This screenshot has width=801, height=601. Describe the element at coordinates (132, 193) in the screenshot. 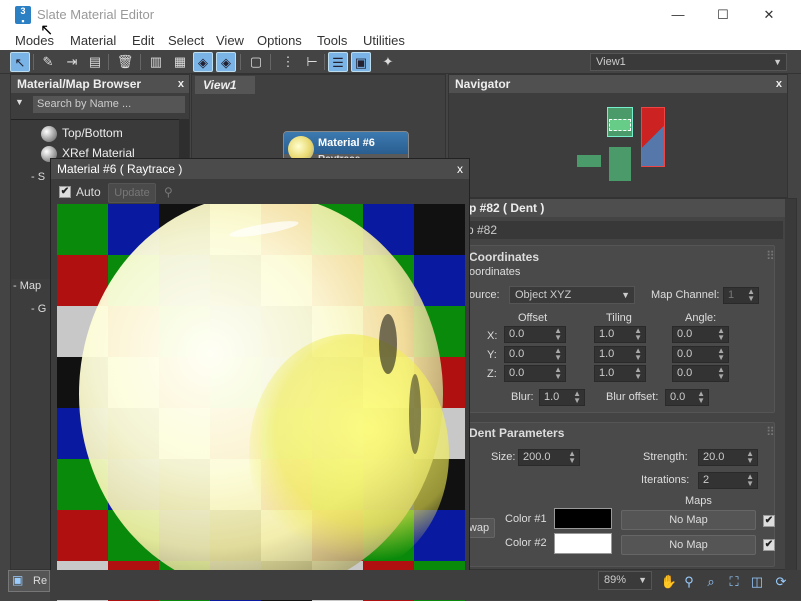

I see `update-button: Update` at that location.